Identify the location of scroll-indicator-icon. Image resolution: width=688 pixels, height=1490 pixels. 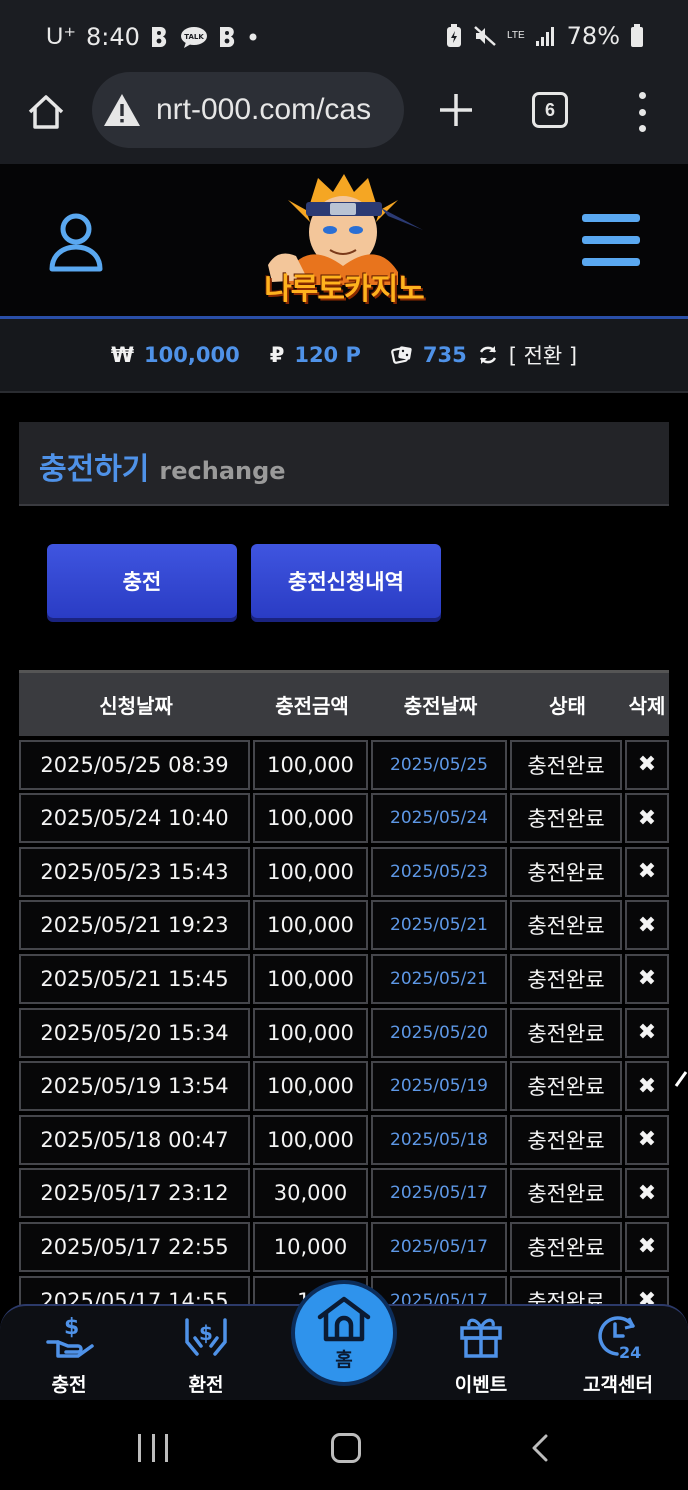
(681, 1079).